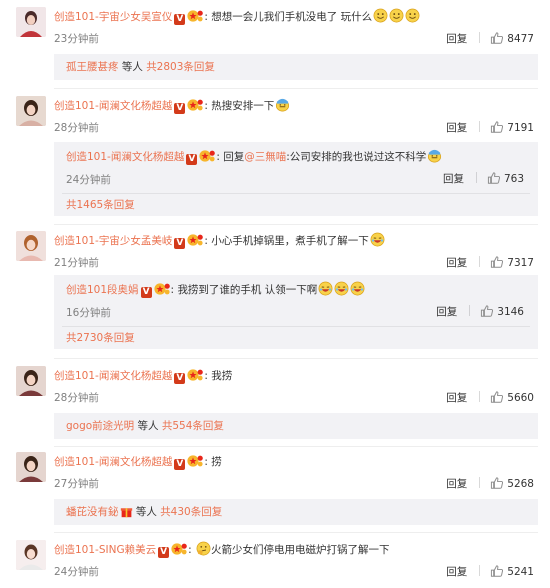 This screenshot has width=550, height=588. What do you see at coordinates (265, 157) in the screenshot?
I see `mention-link: @三無喵` at bounding box center [265, 157].